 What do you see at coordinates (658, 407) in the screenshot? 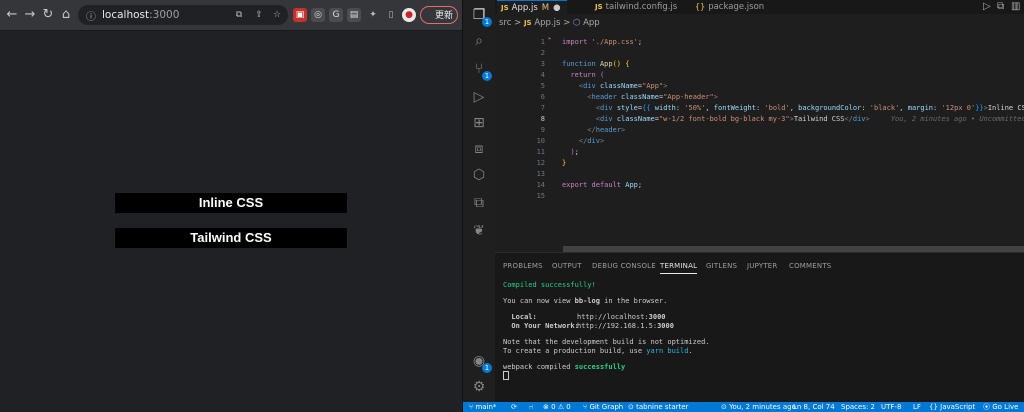
I see `tabnine-status: ⊙ tabnine starter` at bounding box center [658, 407].